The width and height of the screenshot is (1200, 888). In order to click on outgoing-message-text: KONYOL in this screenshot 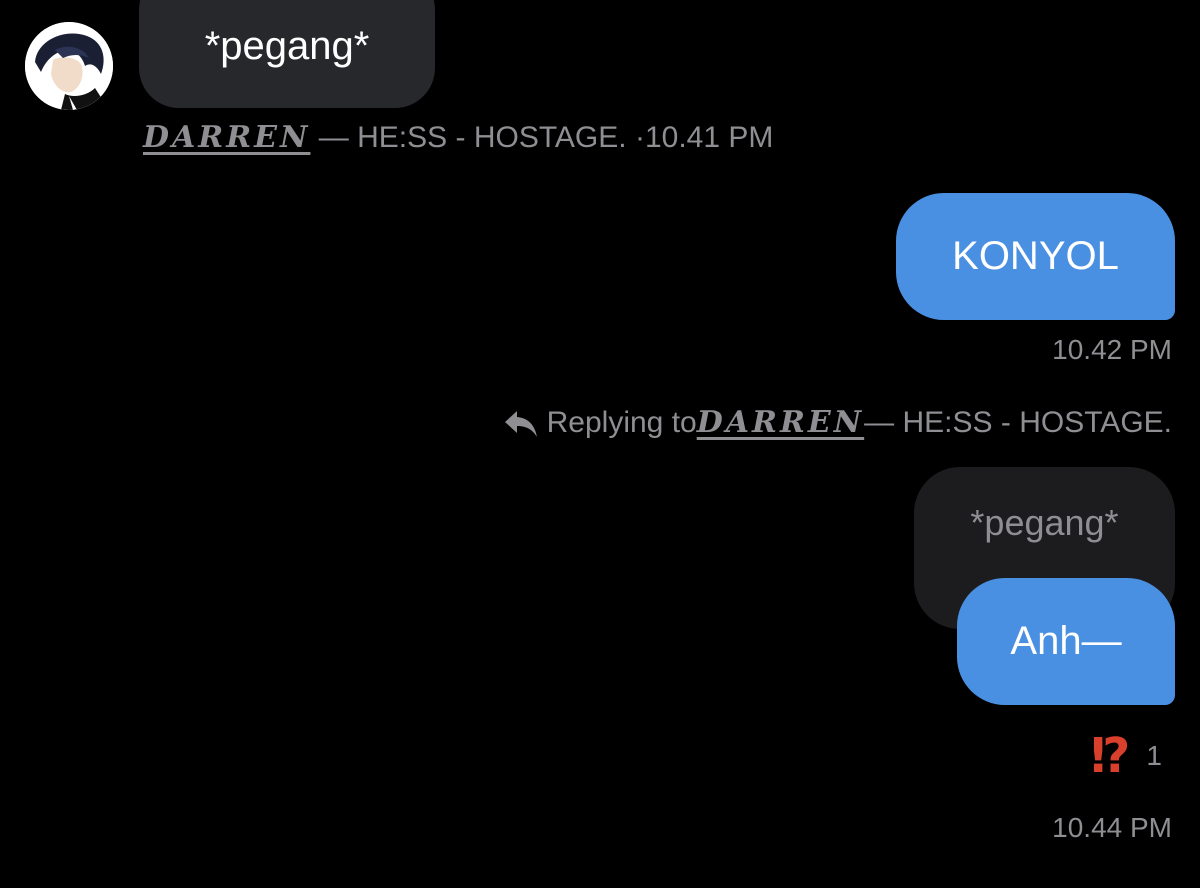, I will do `click(1035, 256)`.